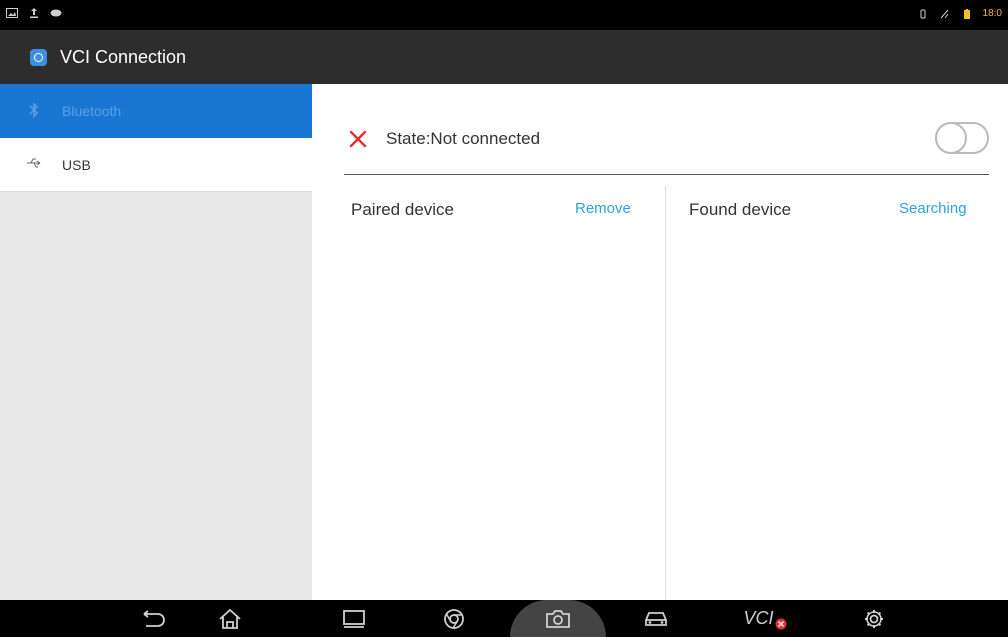 The height and width of the screenshot is (637, 1008). What do you see at coordinates (740, 209) in the screenshot?
I see `found-device-title: Found device` at bounding box center [740, 209].